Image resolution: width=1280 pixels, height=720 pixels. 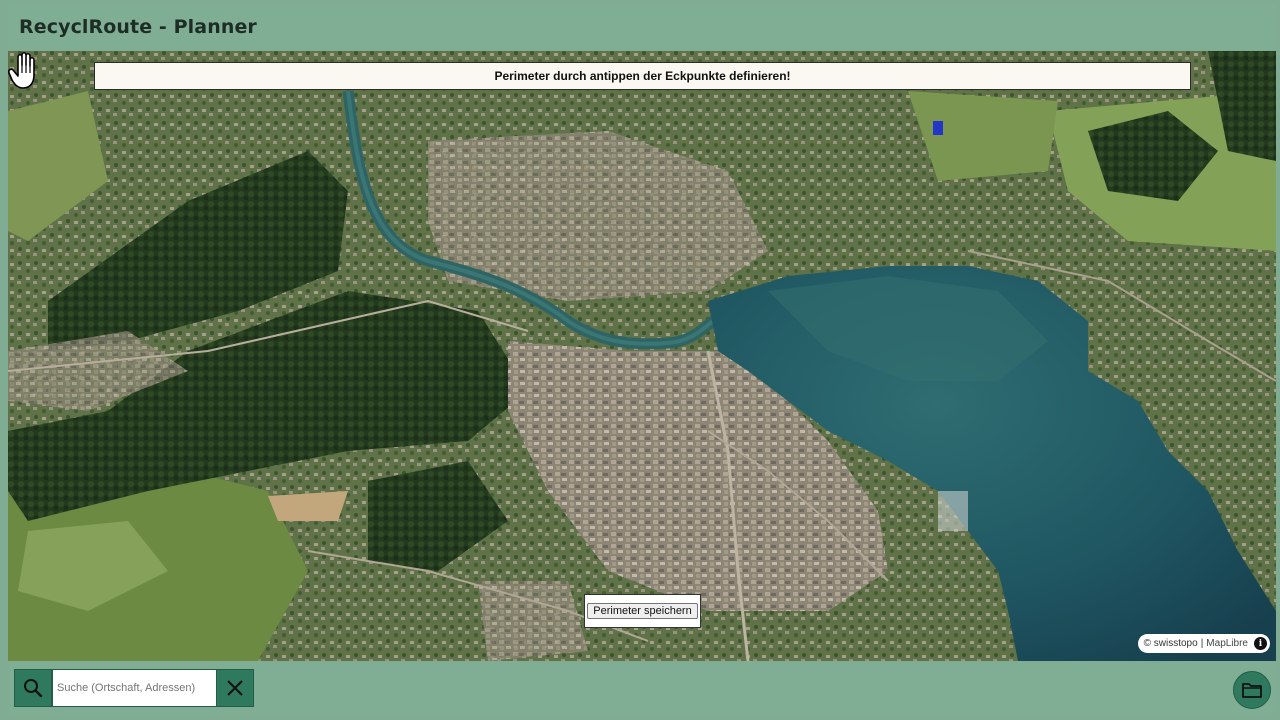 What do you see at coordinates (134, 688) in the screenshot?
I see `search-input` at bounding box center [134, 688].